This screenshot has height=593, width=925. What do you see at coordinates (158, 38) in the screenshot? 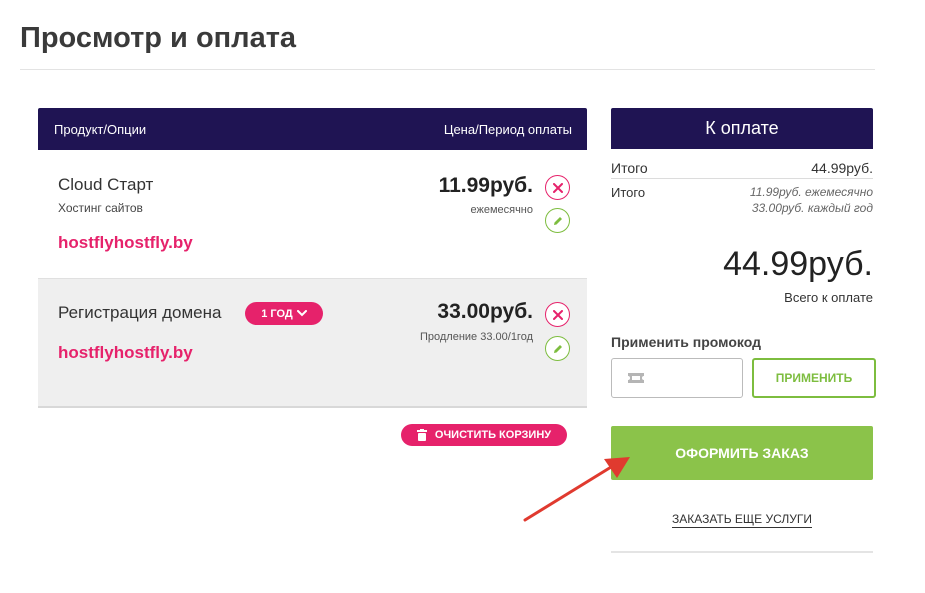
I see `page-title: Просмотр и оплата` at bounding box center [158, 38].